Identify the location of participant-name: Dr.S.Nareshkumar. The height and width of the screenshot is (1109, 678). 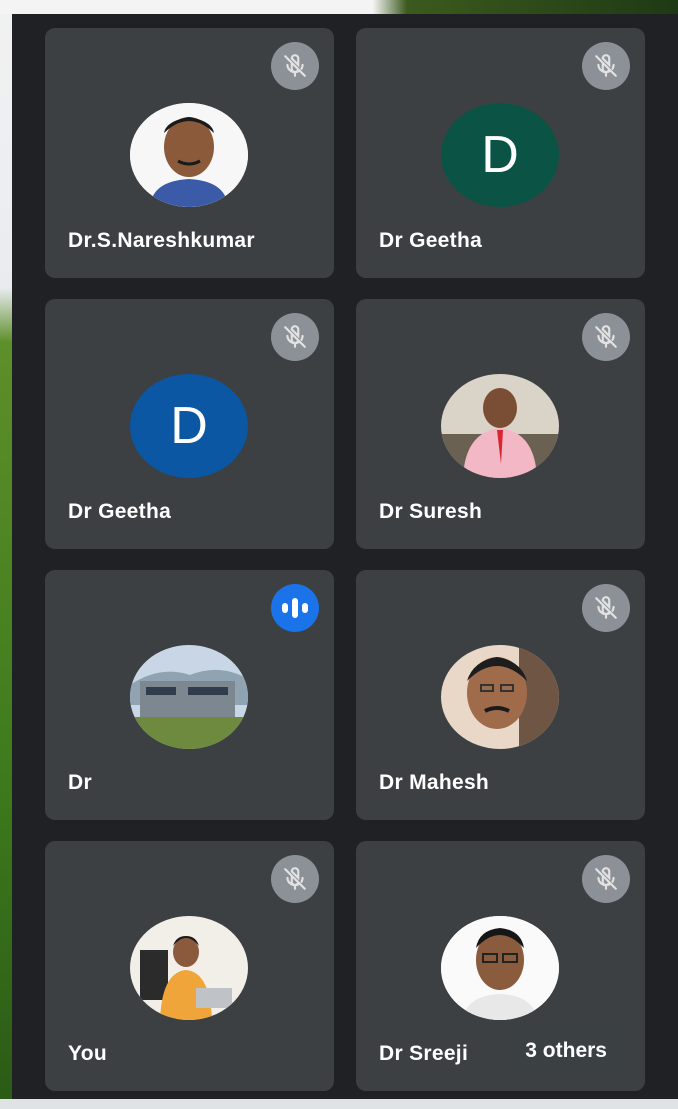
(161, 240).